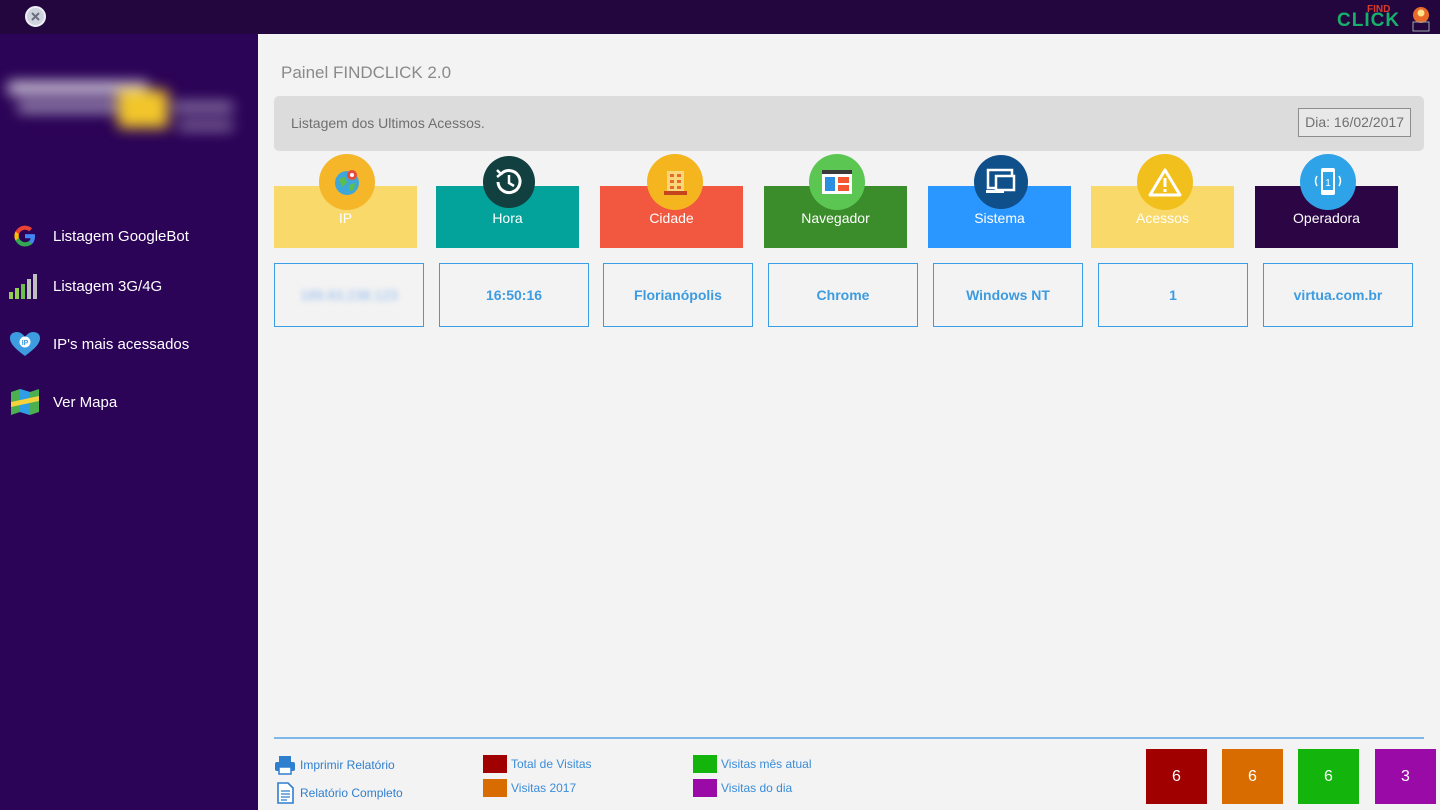 The height and width of the screenshot is (810, 1440). I want to click on document-icon, so click(285, 793).